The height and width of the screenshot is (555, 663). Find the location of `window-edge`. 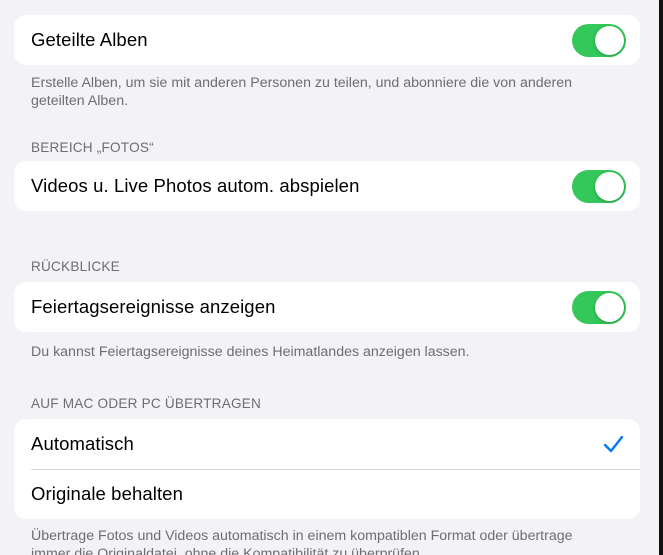

window-edge is located at coordinates (661, 277).